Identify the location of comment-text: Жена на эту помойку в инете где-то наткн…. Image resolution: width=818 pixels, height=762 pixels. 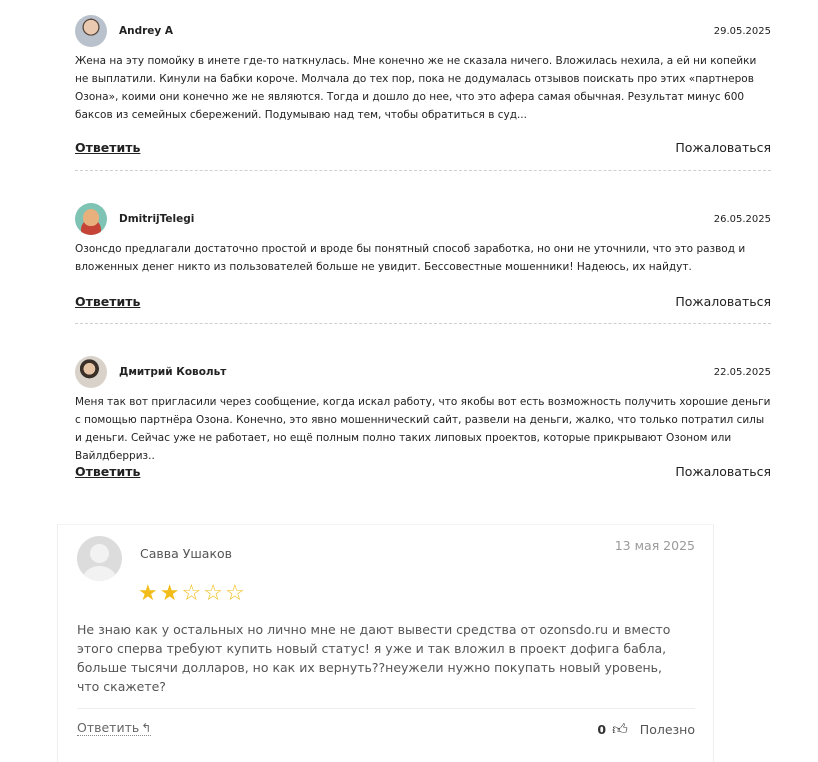
(416, 88).